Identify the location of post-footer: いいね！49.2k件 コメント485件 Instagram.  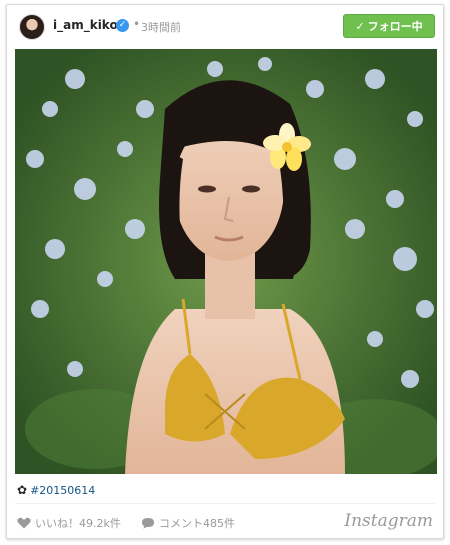
(225, 522).